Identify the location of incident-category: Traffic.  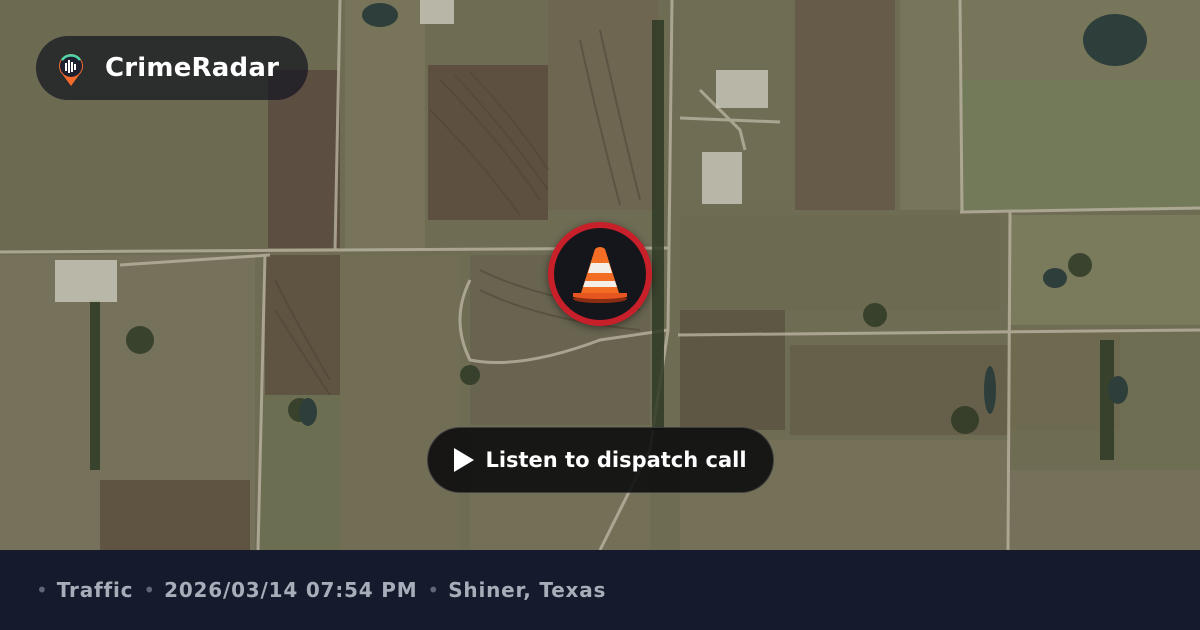
(95, 590).